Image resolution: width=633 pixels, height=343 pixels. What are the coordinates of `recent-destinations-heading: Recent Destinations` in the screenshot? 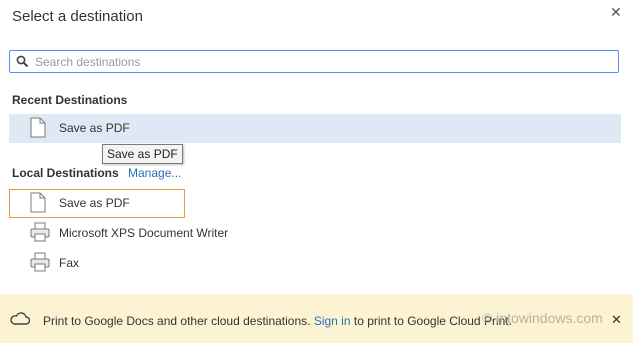 It's located at (70, 100).